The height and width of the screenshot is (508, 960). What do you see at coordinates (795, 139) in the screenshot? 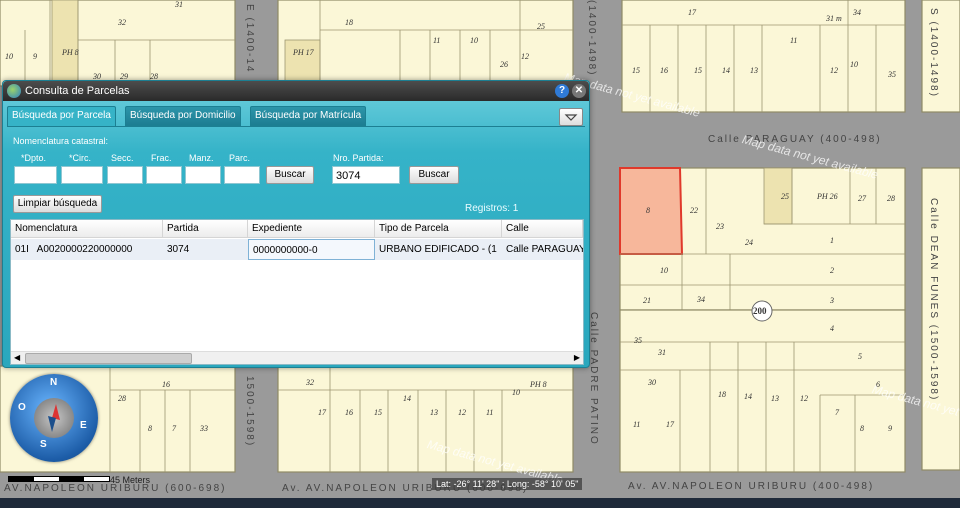
I see `street-label-paraguay: Calle PARAGUAY (400-498)` at bounding box center [795, 139].